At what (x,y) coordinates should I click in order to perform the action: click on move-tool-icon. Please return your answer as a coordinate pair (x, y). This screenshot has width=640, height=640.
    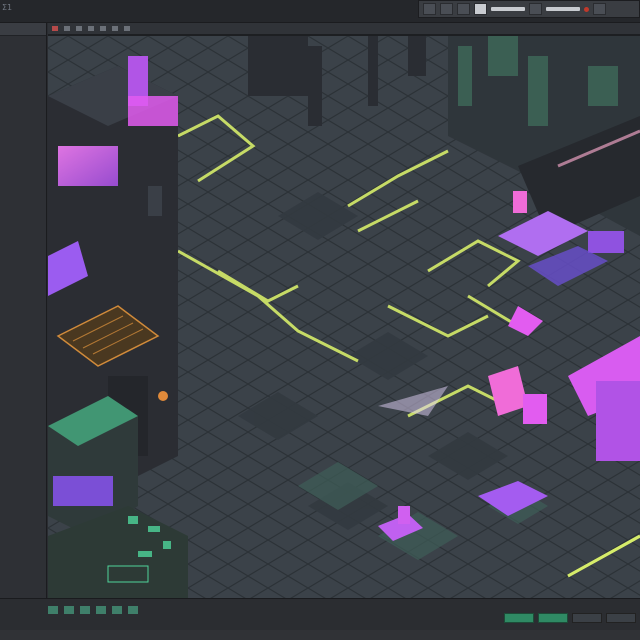
    Looking at the image, I should click on (446, 9).